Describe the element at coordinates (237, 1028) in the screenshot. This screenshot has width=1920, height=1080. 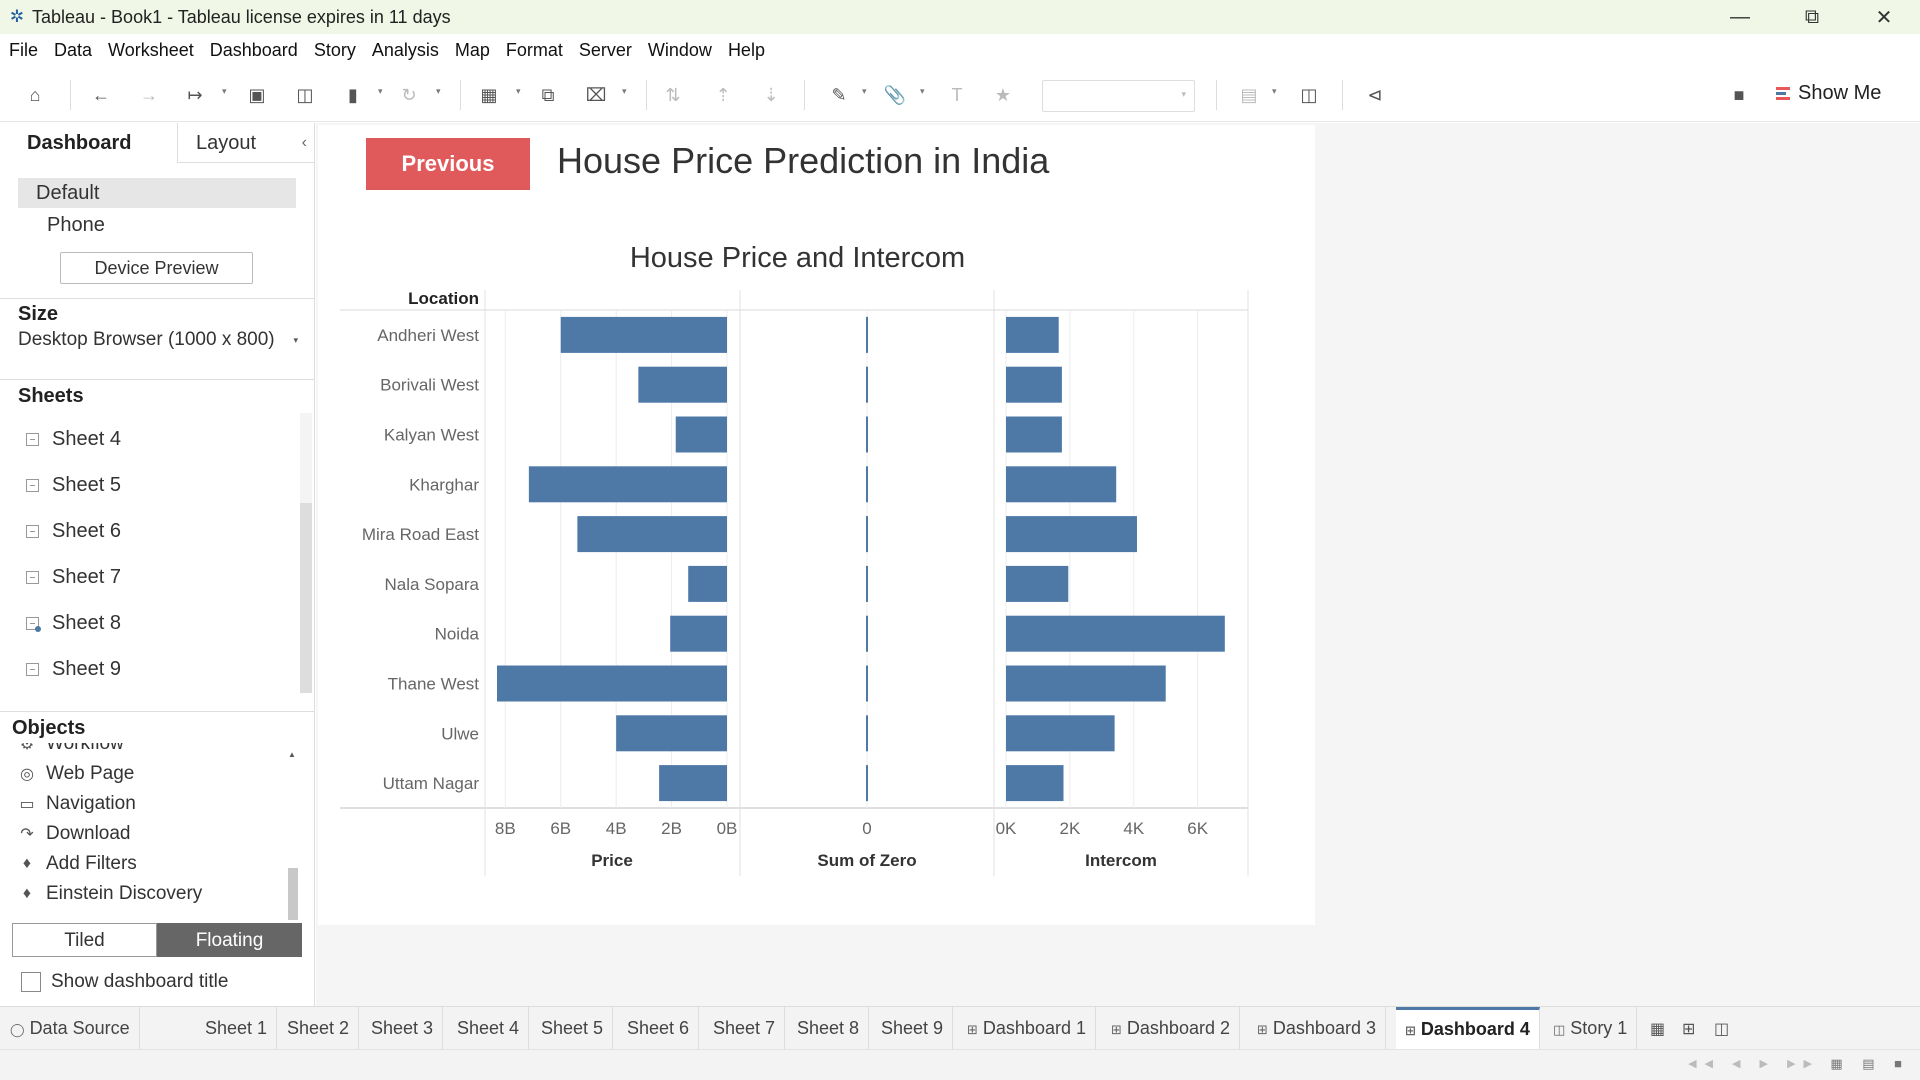
I see `tab-sheet-1: Sheet 1` at that location.